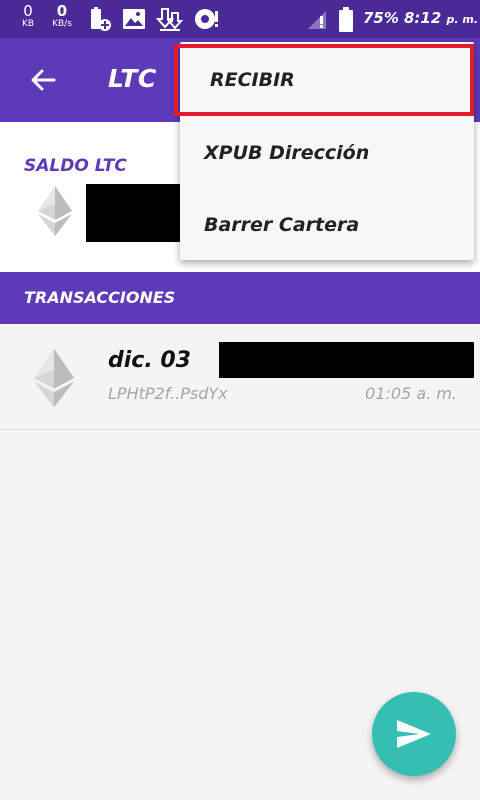 The image size is (480, 800). I want to click on transactions-header: TRANSACCIONES, so click(240, 298).